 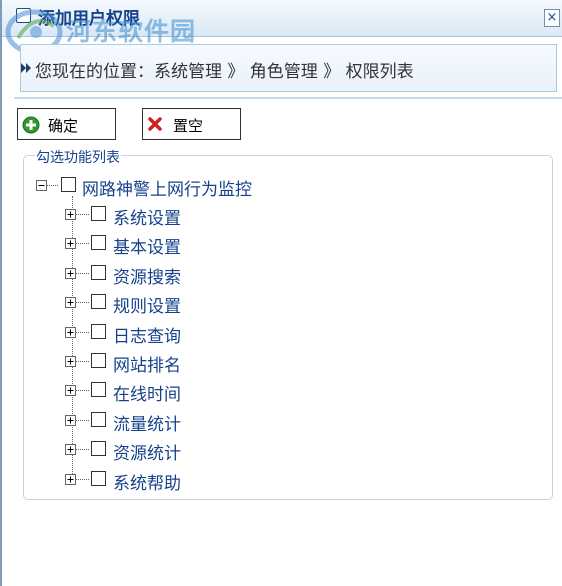 I want to click on function-list-legend: 勾选功能列表, so click(x=78, y=157).